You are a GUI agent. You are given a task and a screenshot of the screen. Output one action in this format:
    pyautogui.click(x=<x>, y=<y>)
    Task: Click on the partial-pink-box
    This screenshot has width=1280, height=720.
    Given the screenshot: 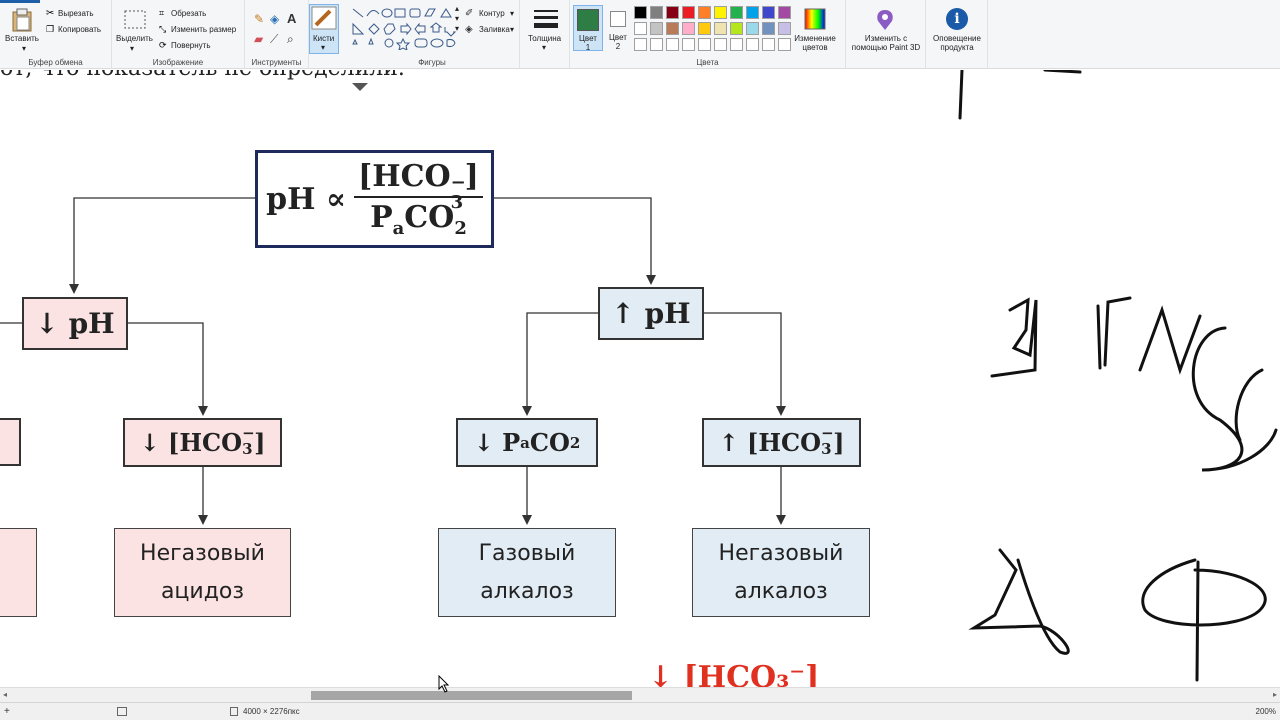 What is the action you would take?
    pyautogui.click(x=10, y=442)
    